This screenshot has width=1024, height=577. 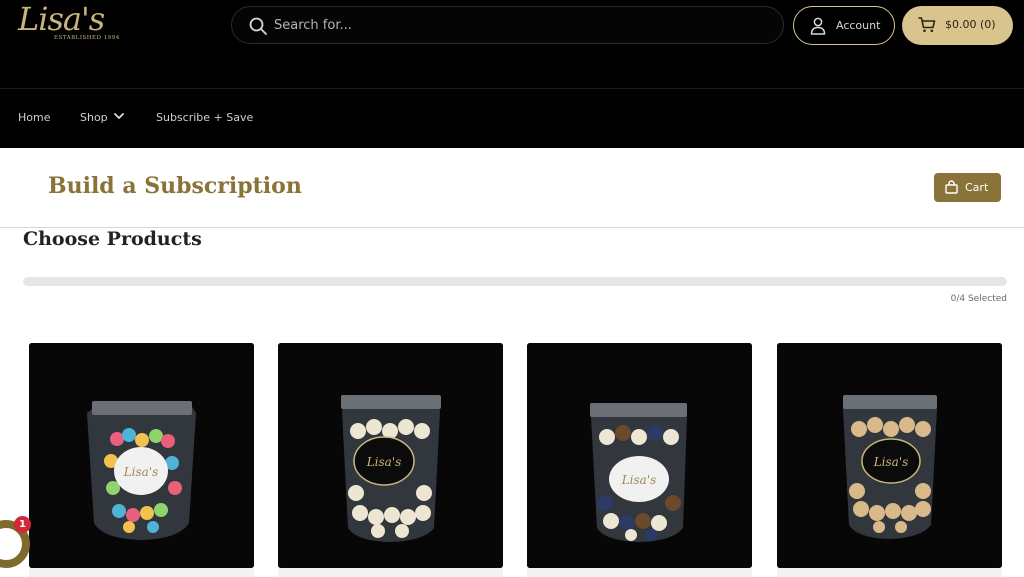 I want to click on selection-progress-bar, so click(x=515, y=281).